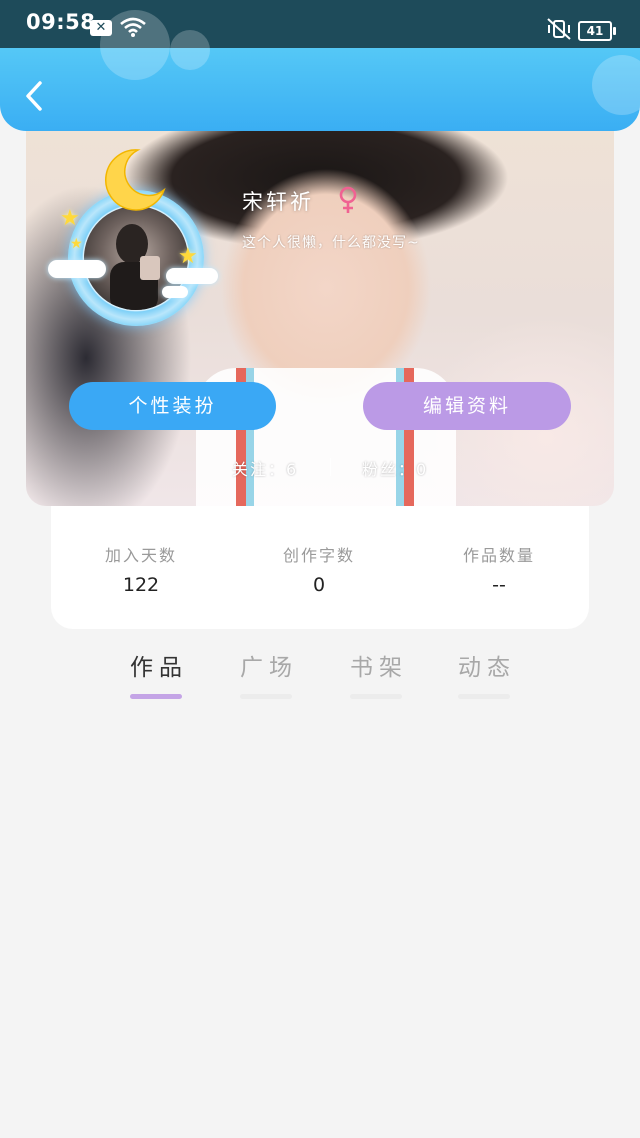 This screenshot has width=640, height=1138. What do you see at coordinates (141, 569) in the screenshot?
I see `stat-join-days: 加入天数 122` at bounding box center [141, 569].